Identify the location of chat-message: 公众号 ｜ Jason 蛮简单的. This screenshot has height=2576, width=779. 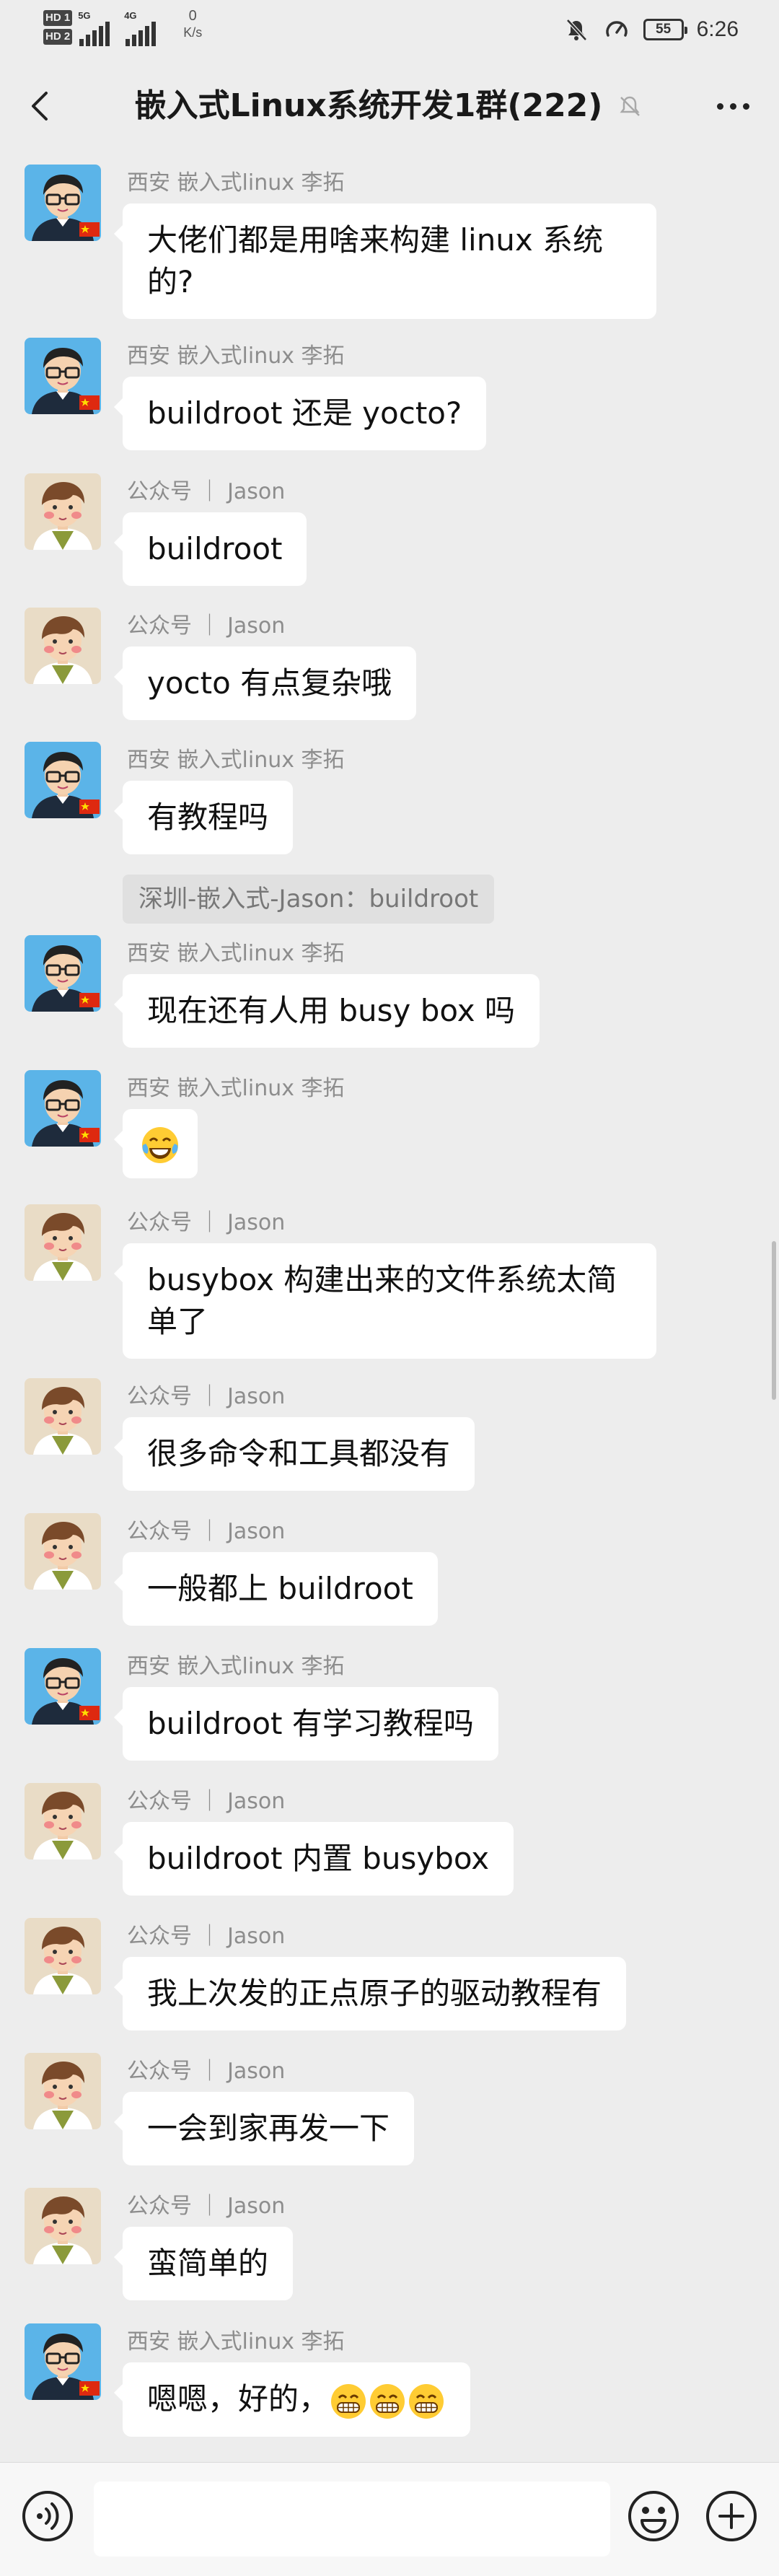
(385, 2238).